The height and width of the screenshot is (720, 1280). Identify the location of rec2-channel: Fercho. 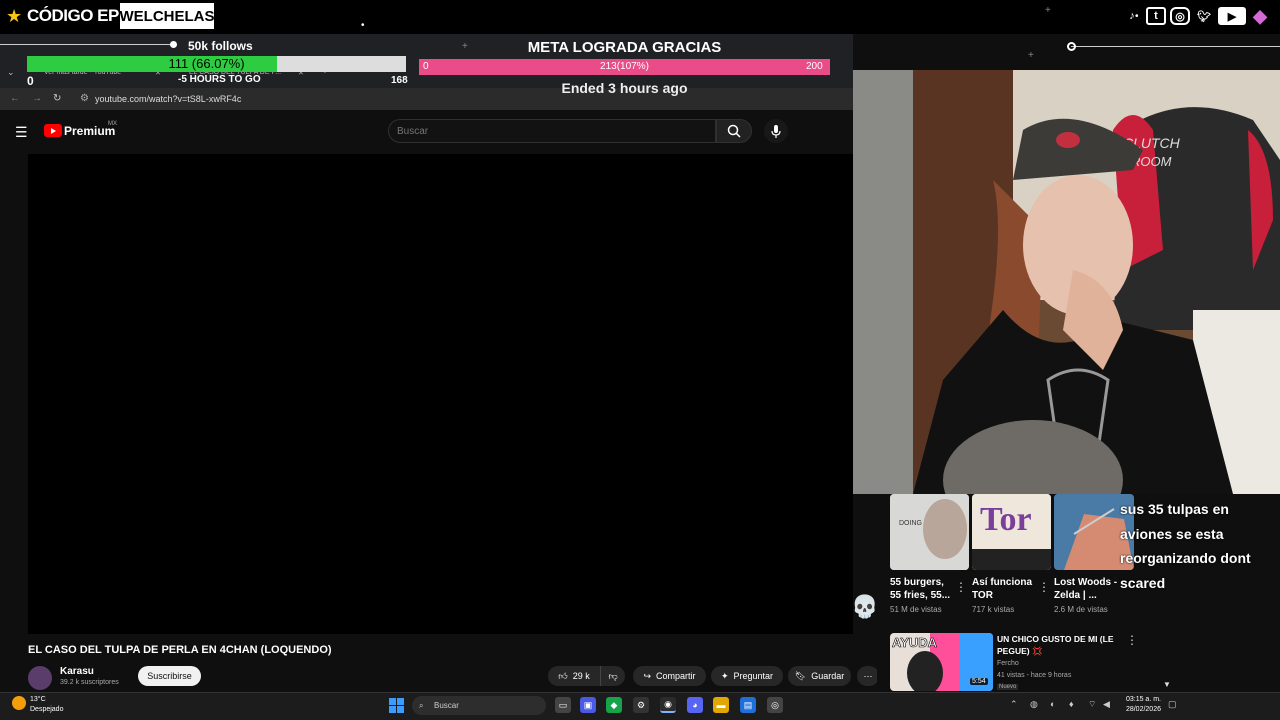
(1008, 663).